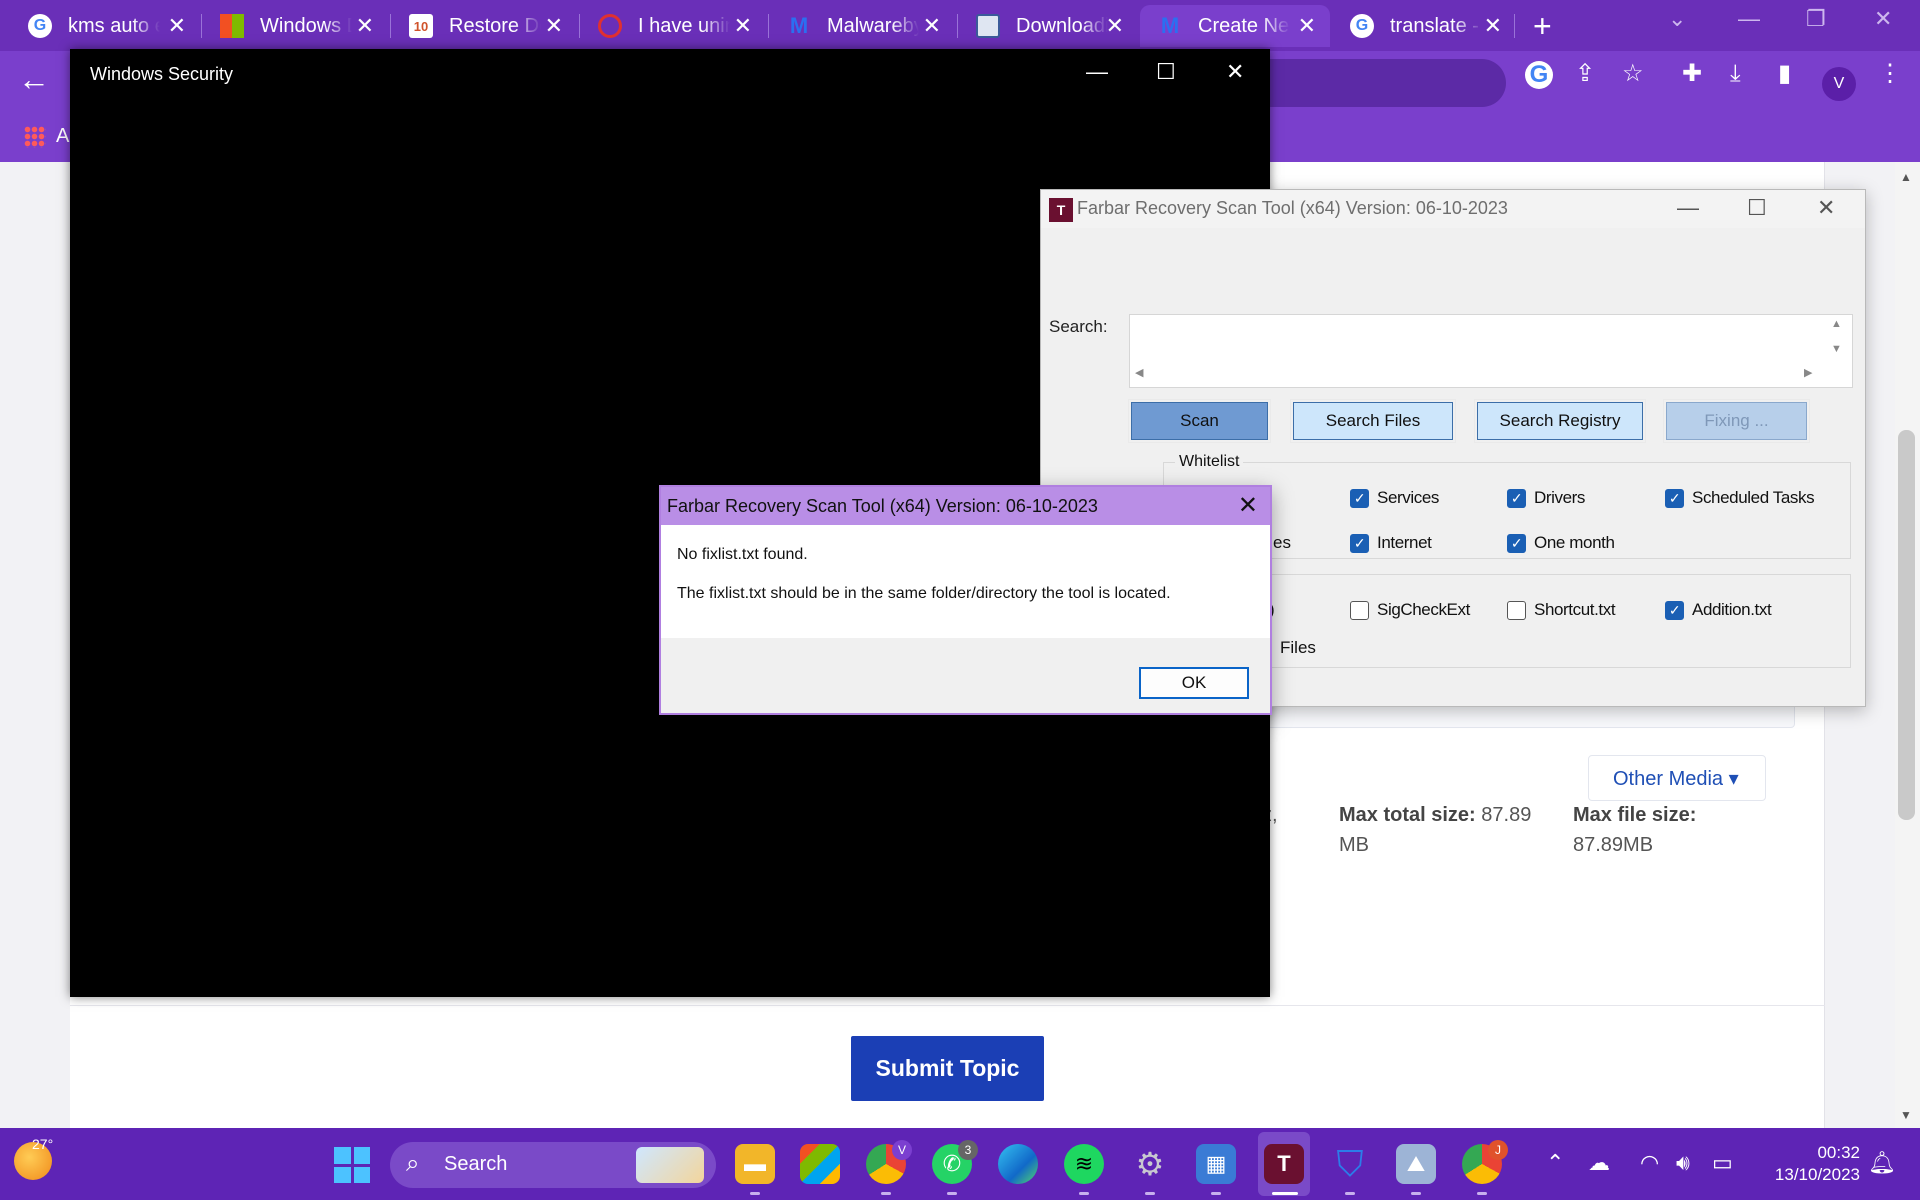 Image resolution: width=1920 pixels, height=1200 pixels. Describe the element at coordinates (114, 25) in the screenshot. I see `tab-label: kms auto e` at that location.